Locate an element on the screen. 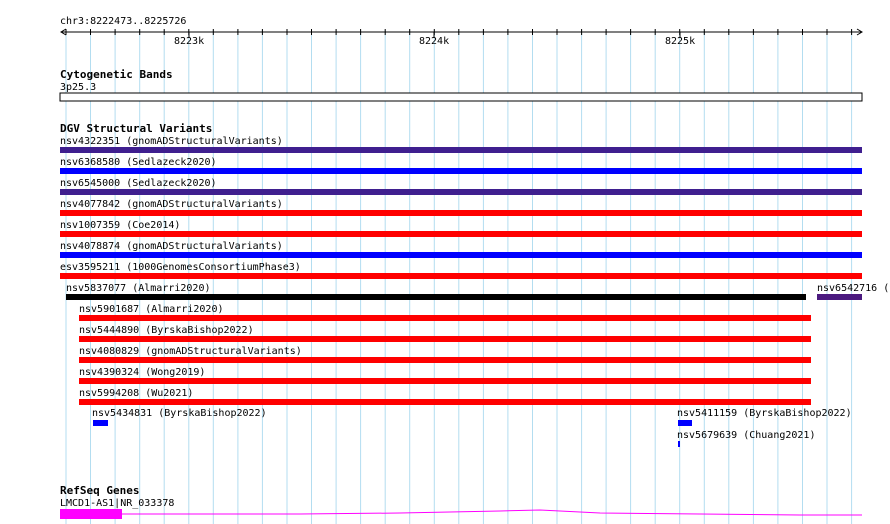  dgv-feature-label: nsv6542716 (S is located at coordinates (853, 288).